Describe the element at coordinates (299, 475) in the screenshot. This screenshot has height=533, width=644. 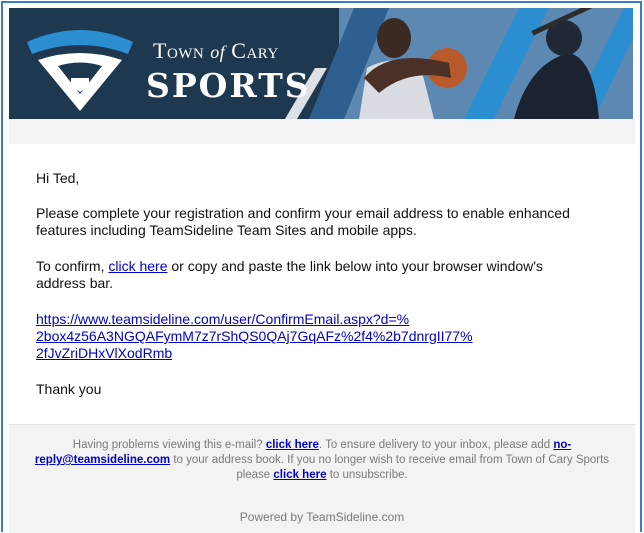
I see `unsubscribe-link: click here` at that location.